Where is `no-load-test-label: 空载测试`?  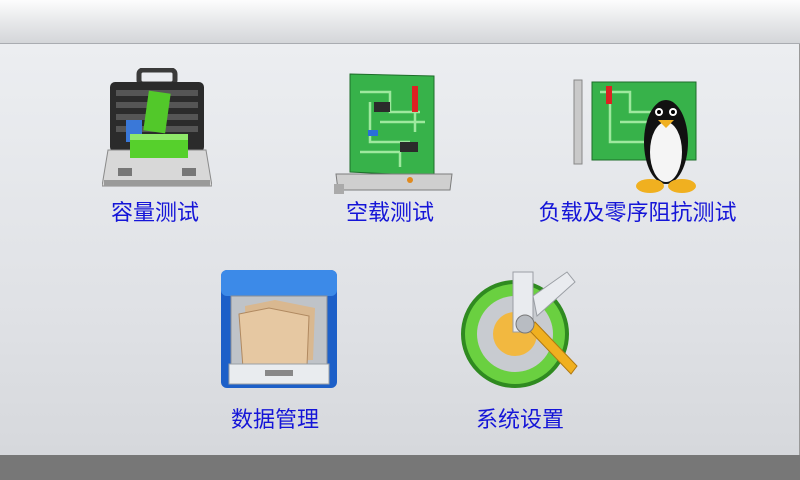
no-load-test-label: 空载测试 is located at coordinates (389, 213).